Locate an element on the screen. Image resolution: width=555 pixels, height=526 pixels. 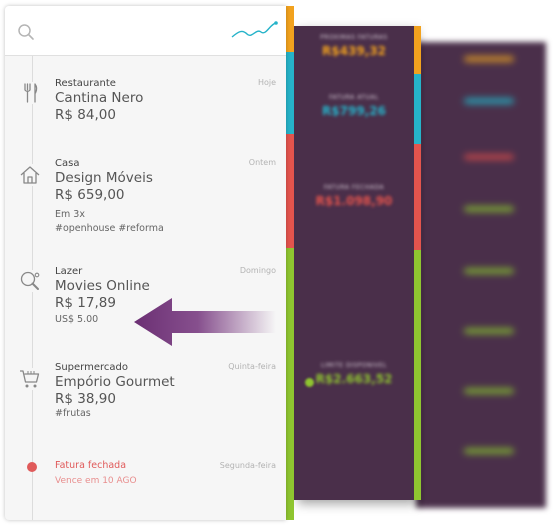
tags-text: #openhouse #reforma is located at coordinates (109, 228).